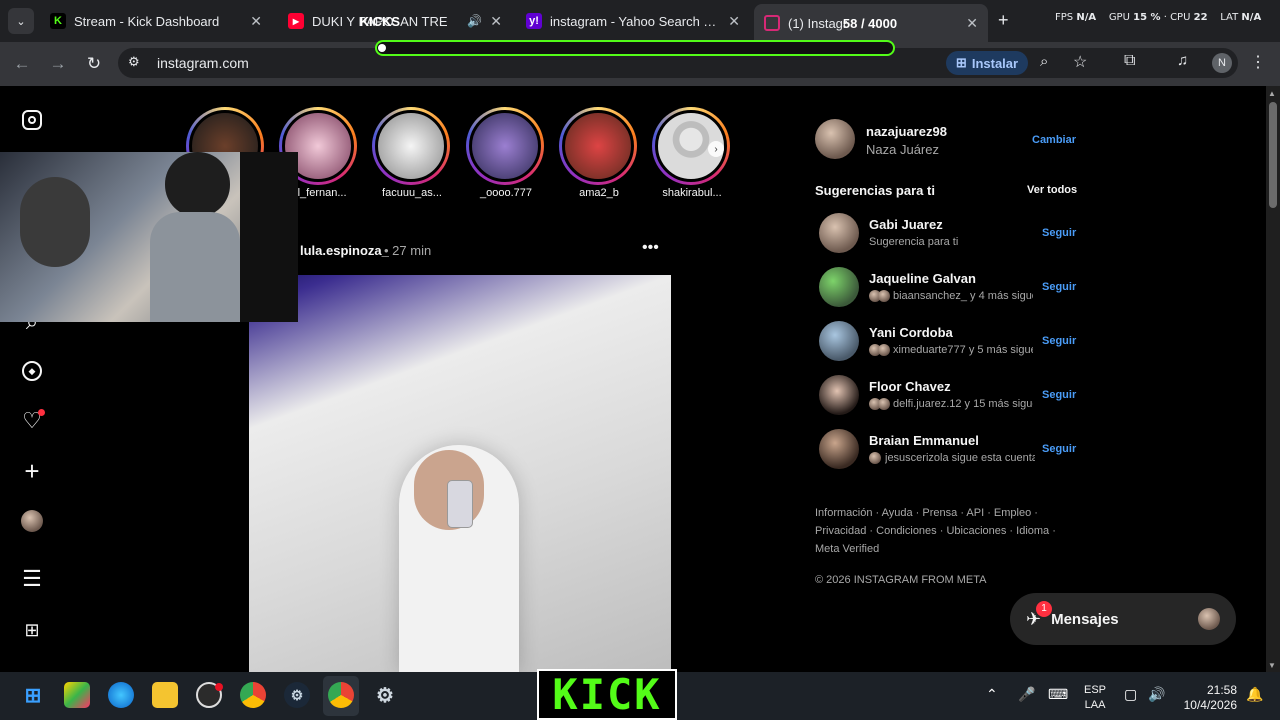 This screenshot has width=1280, height=720. I want to click on scroll-up-icon: ▲, so click(1272, 93).